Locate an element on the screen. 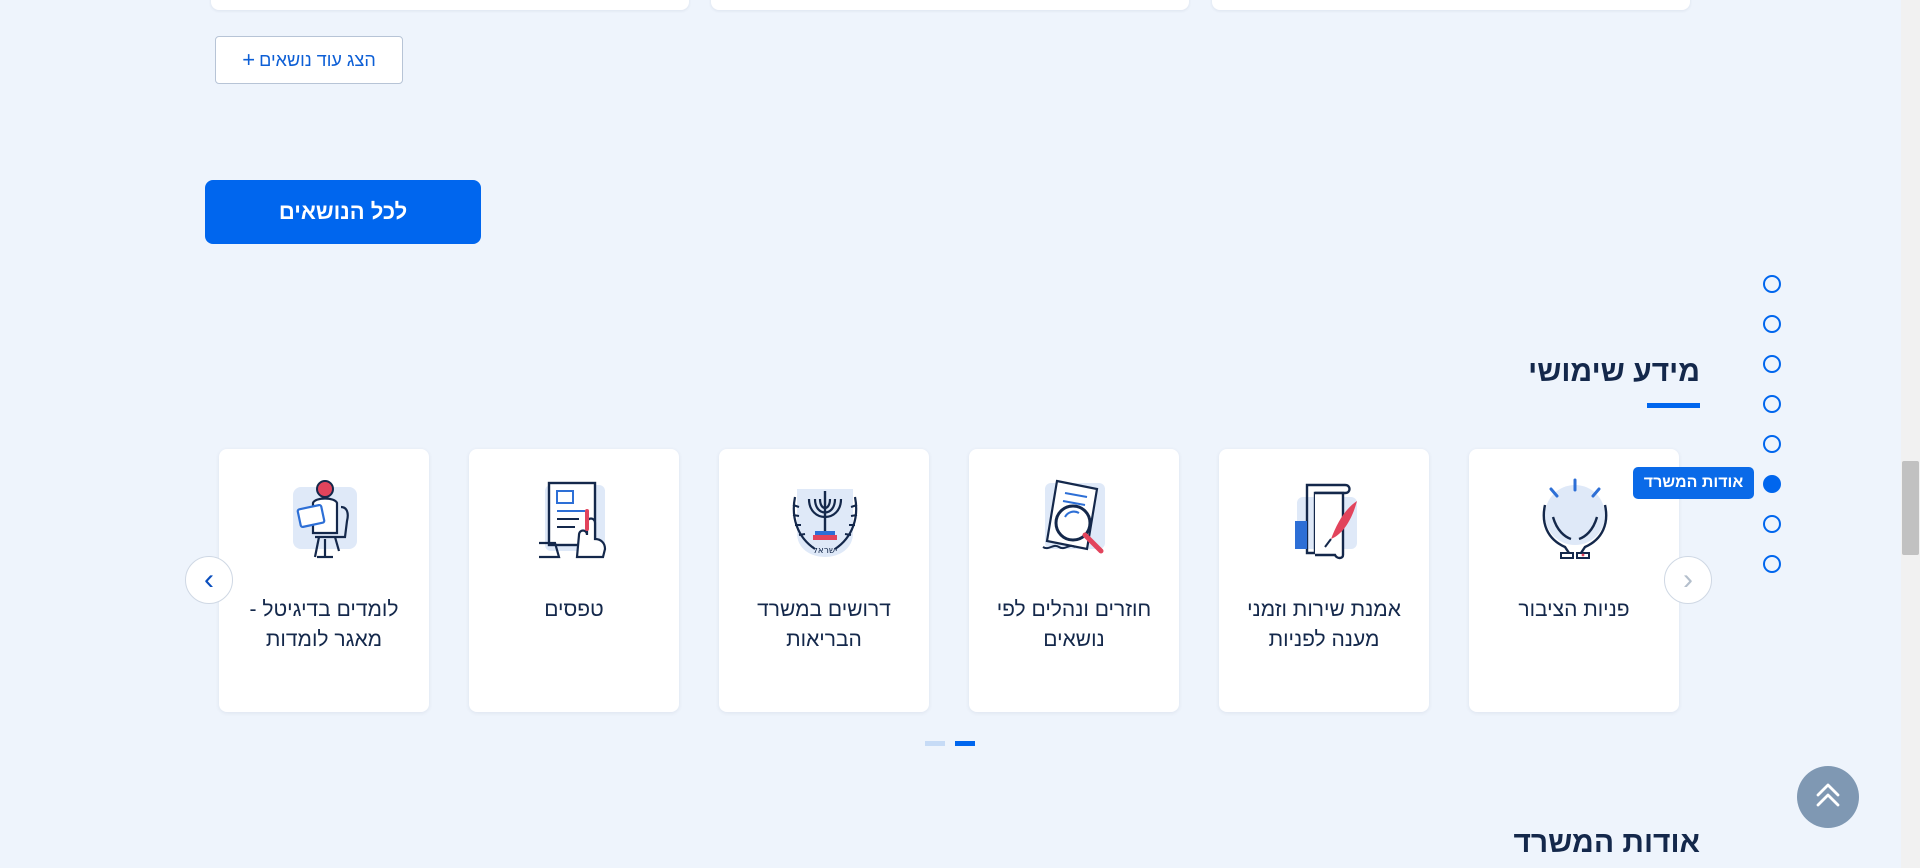 The image size is (1920, 868). chevron-left-icon: ‹ is located at coordinates (1688, 579).